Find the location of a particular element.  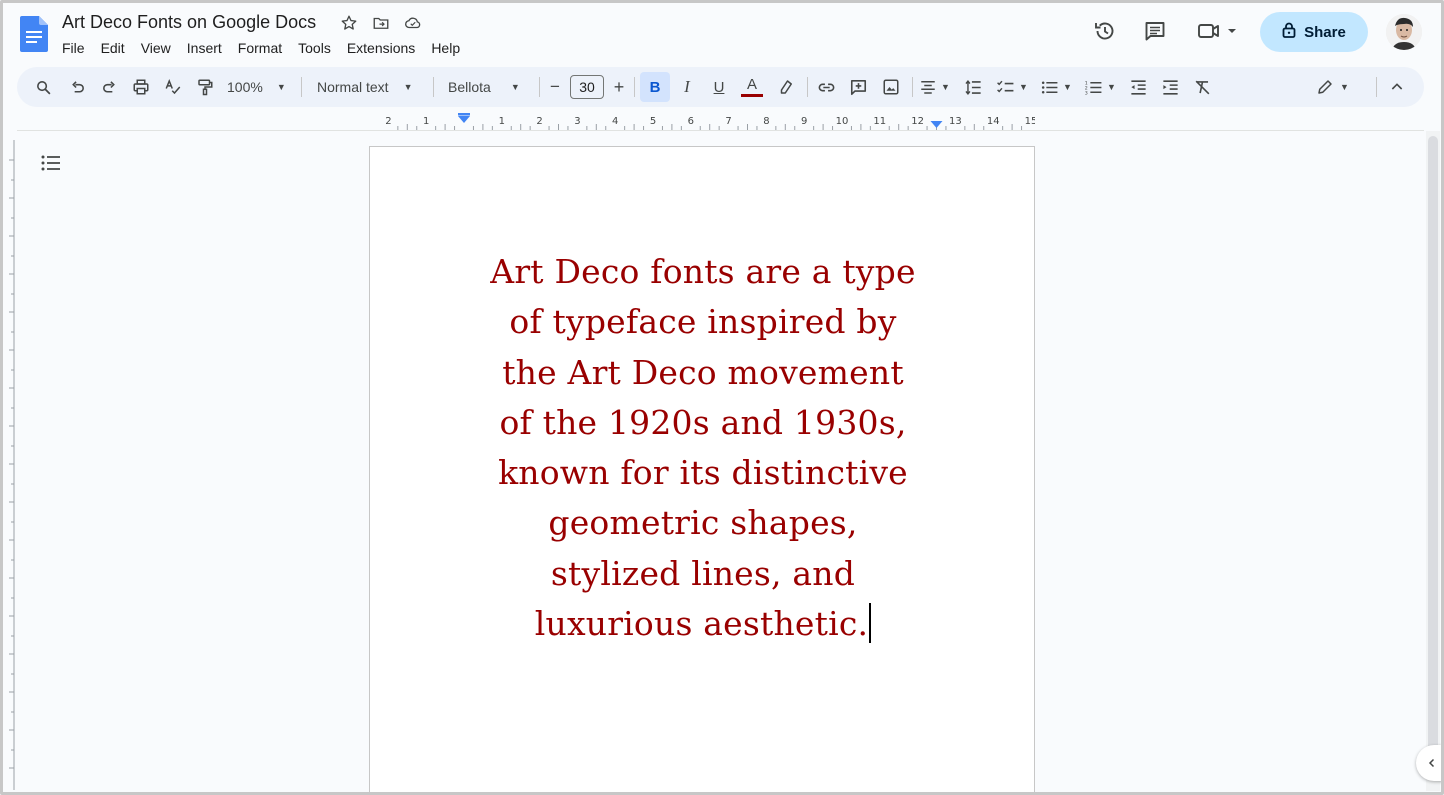

document-title: Art Deco Fonts on Google Docs is located at coordinates (189, 22).